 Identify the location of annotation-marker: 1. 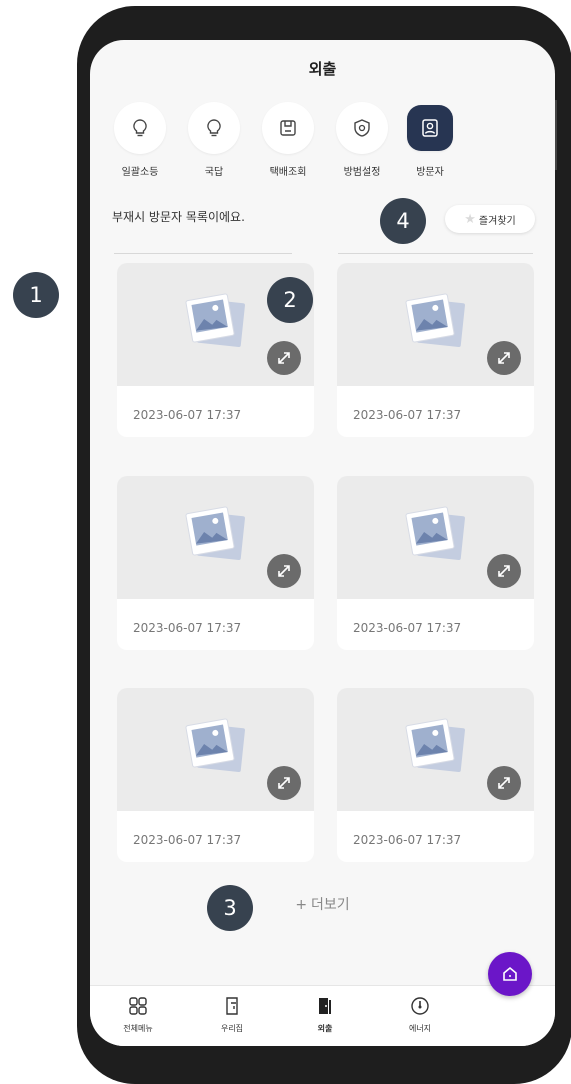
(36, 295).